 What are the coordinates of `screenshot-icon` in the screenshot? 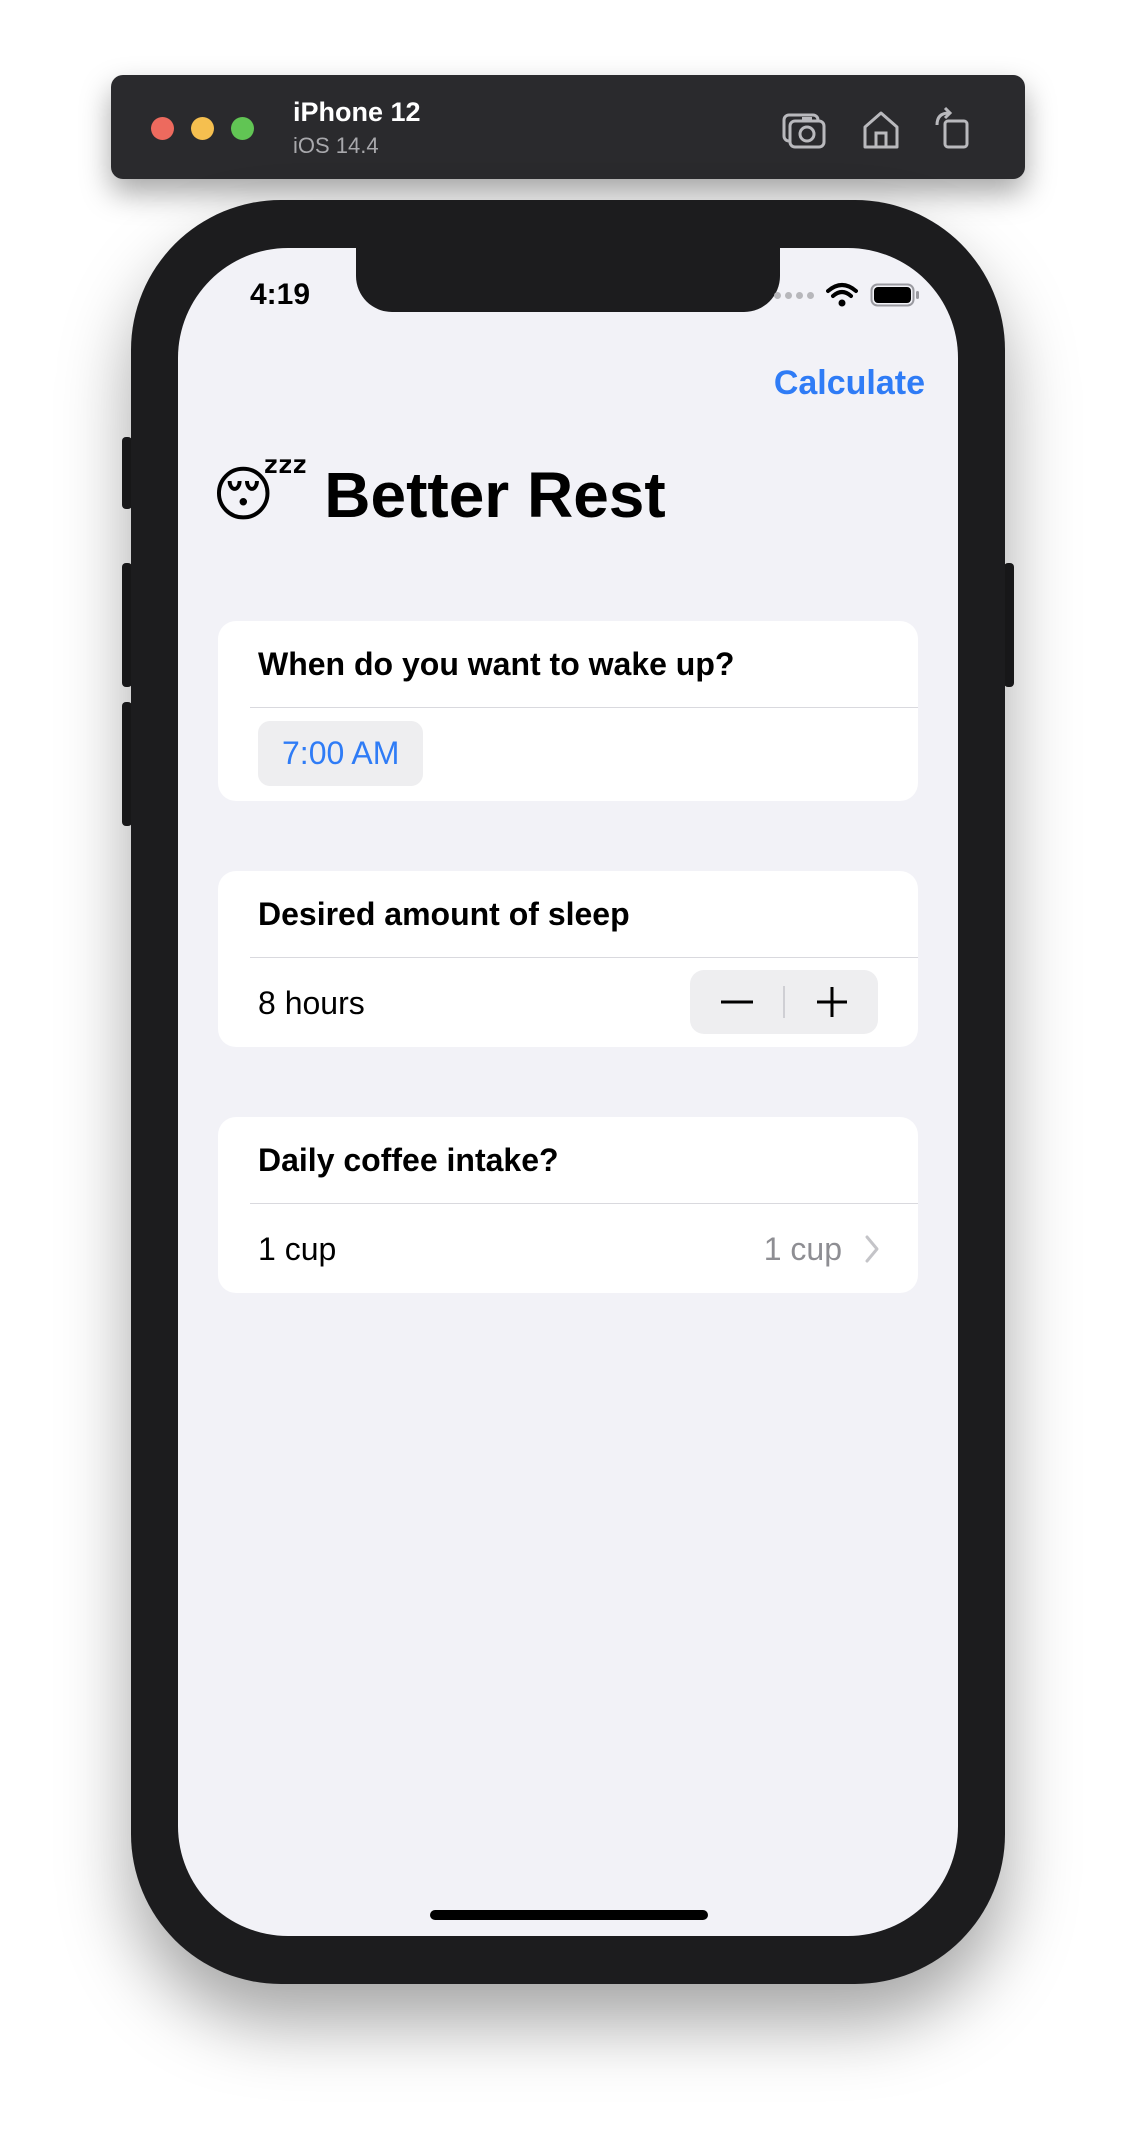 It's located at (804, 129).